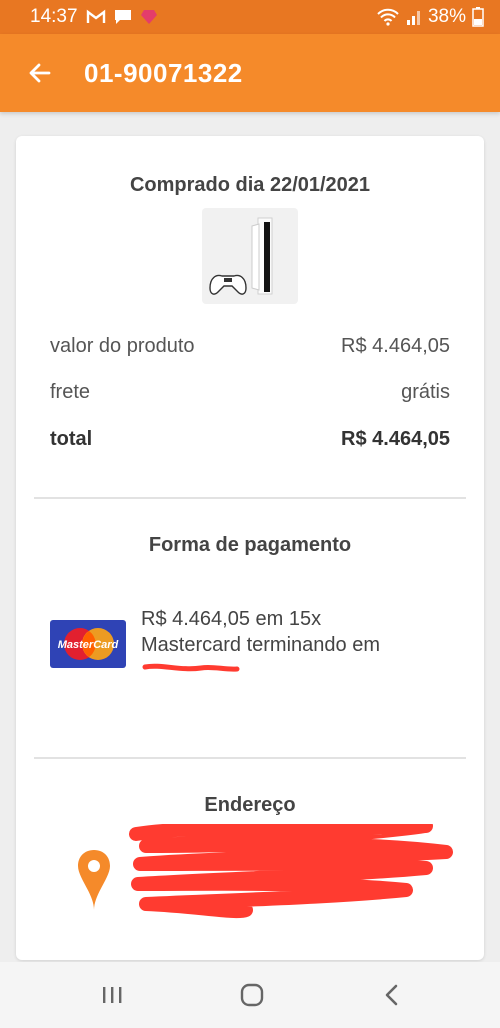 The height and width of the screenshot is (1028, 500). Describe the element at coordinates (250, 439) in the screenshot. I see `total-row: total R$ 4.464,05` at that location.